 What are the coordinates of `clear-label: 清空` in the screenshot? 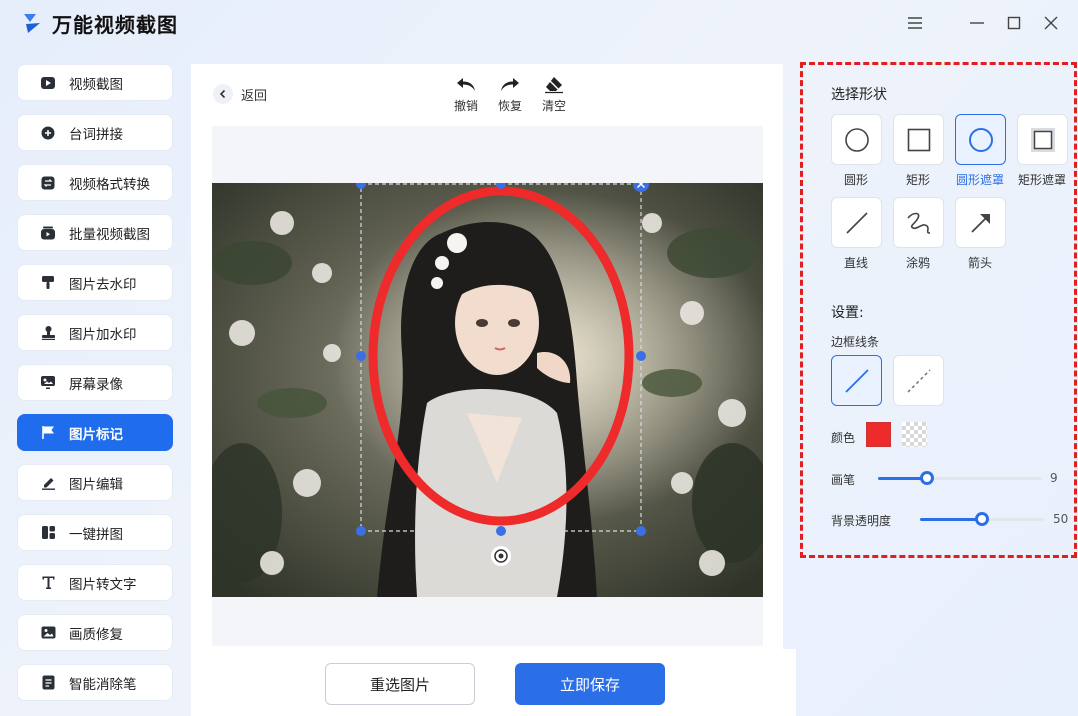 It's located at (553, 106).